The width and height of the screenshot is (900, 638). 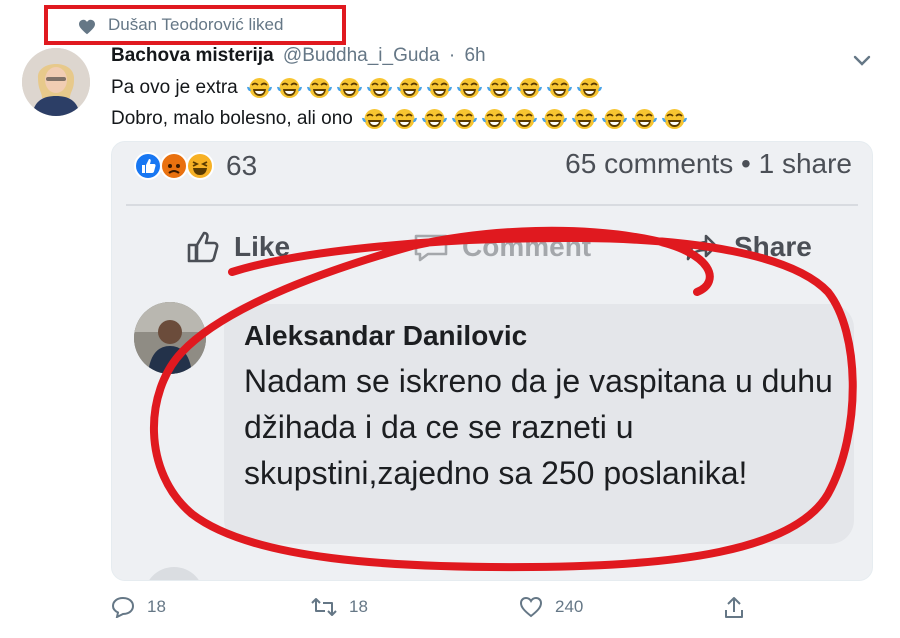 I want to click on tweet-text: Pa ovo je extra, so click(x=174, y=87).